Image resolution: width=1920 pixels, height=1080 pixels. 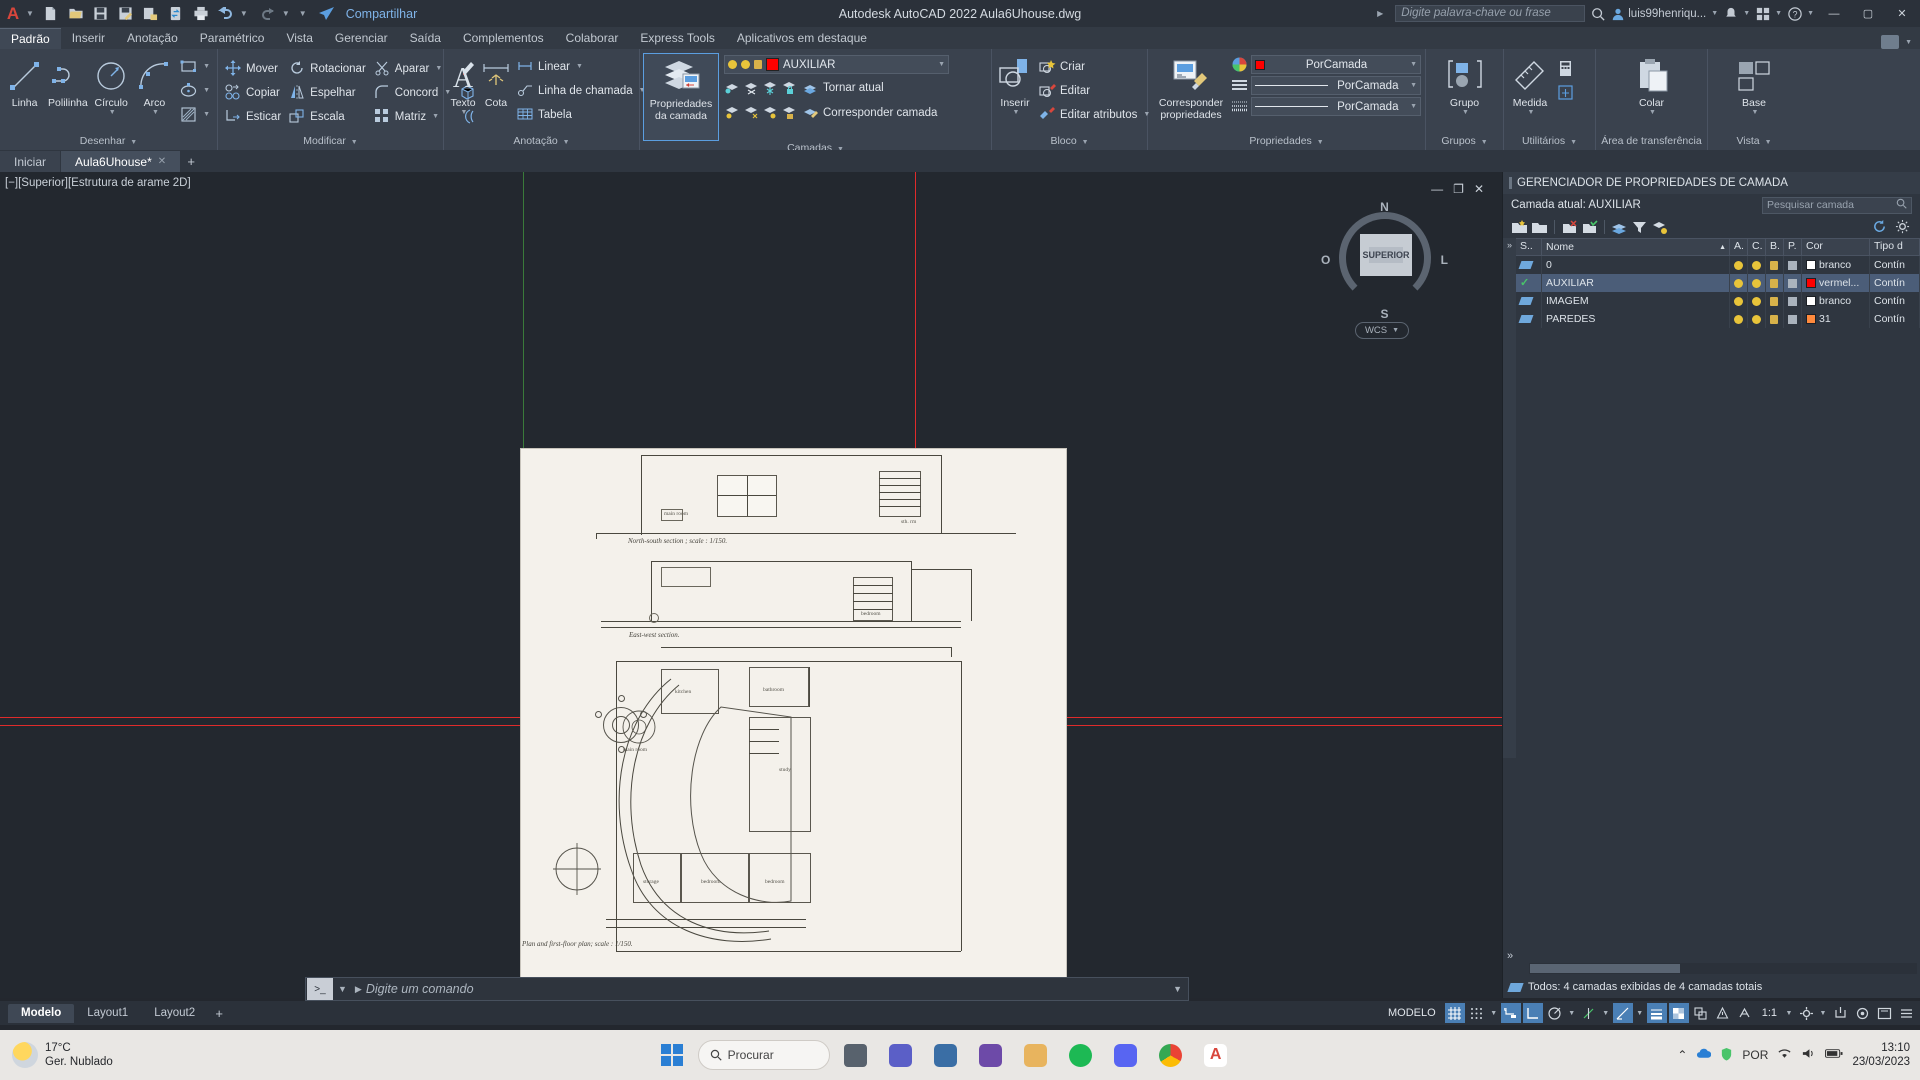 I want to click on tool-editar-atributos: Editar atributos ▼, so click(x=1094, y=114).